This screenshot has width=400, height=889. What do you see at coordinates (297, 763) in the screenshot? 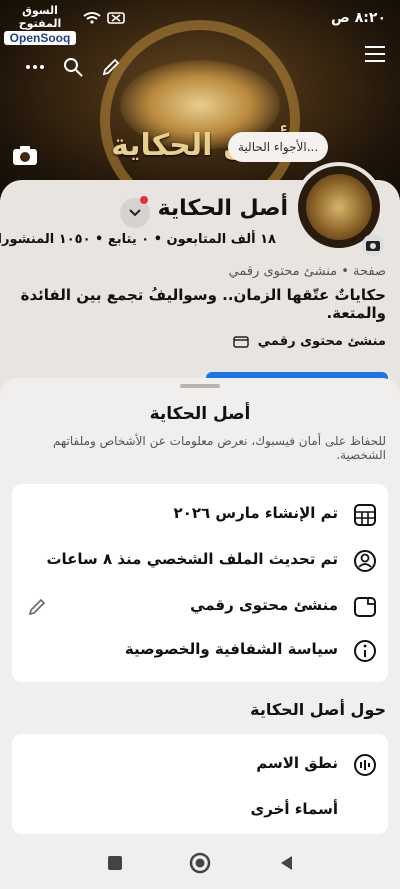
I see `row-label: نطق الاسم` at bounding box center [297, 763].